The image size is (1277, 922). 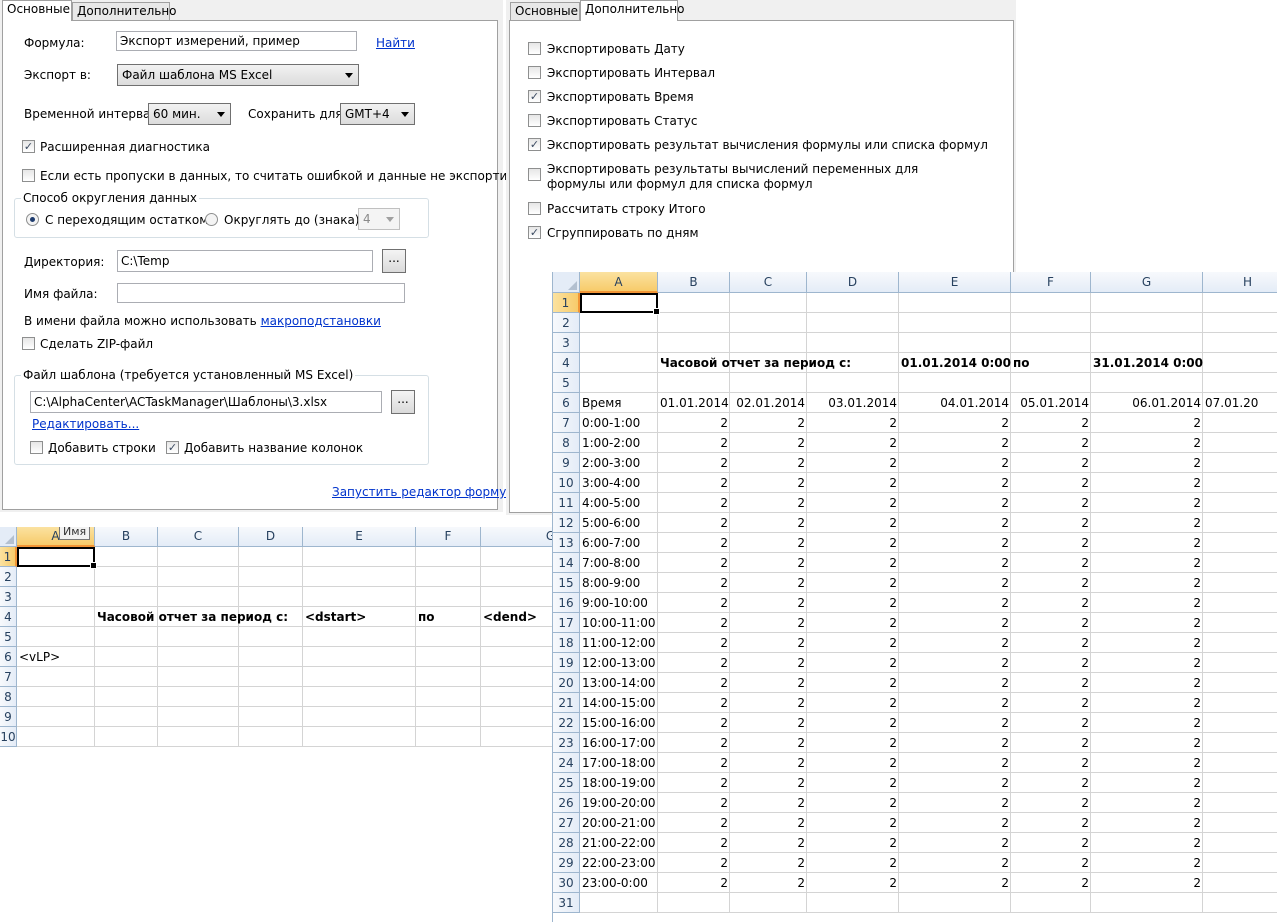 I want to click on export-option-checkbox, so click(x=534, y=72).